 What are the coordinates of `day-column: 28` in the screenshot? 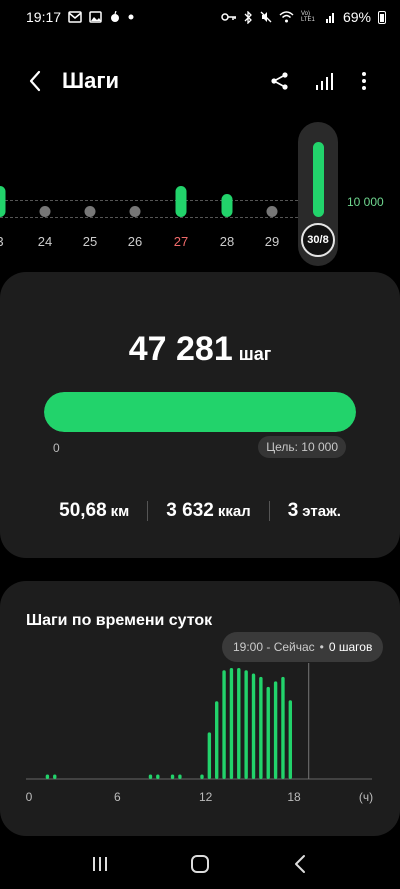 It's located at (227, 195).